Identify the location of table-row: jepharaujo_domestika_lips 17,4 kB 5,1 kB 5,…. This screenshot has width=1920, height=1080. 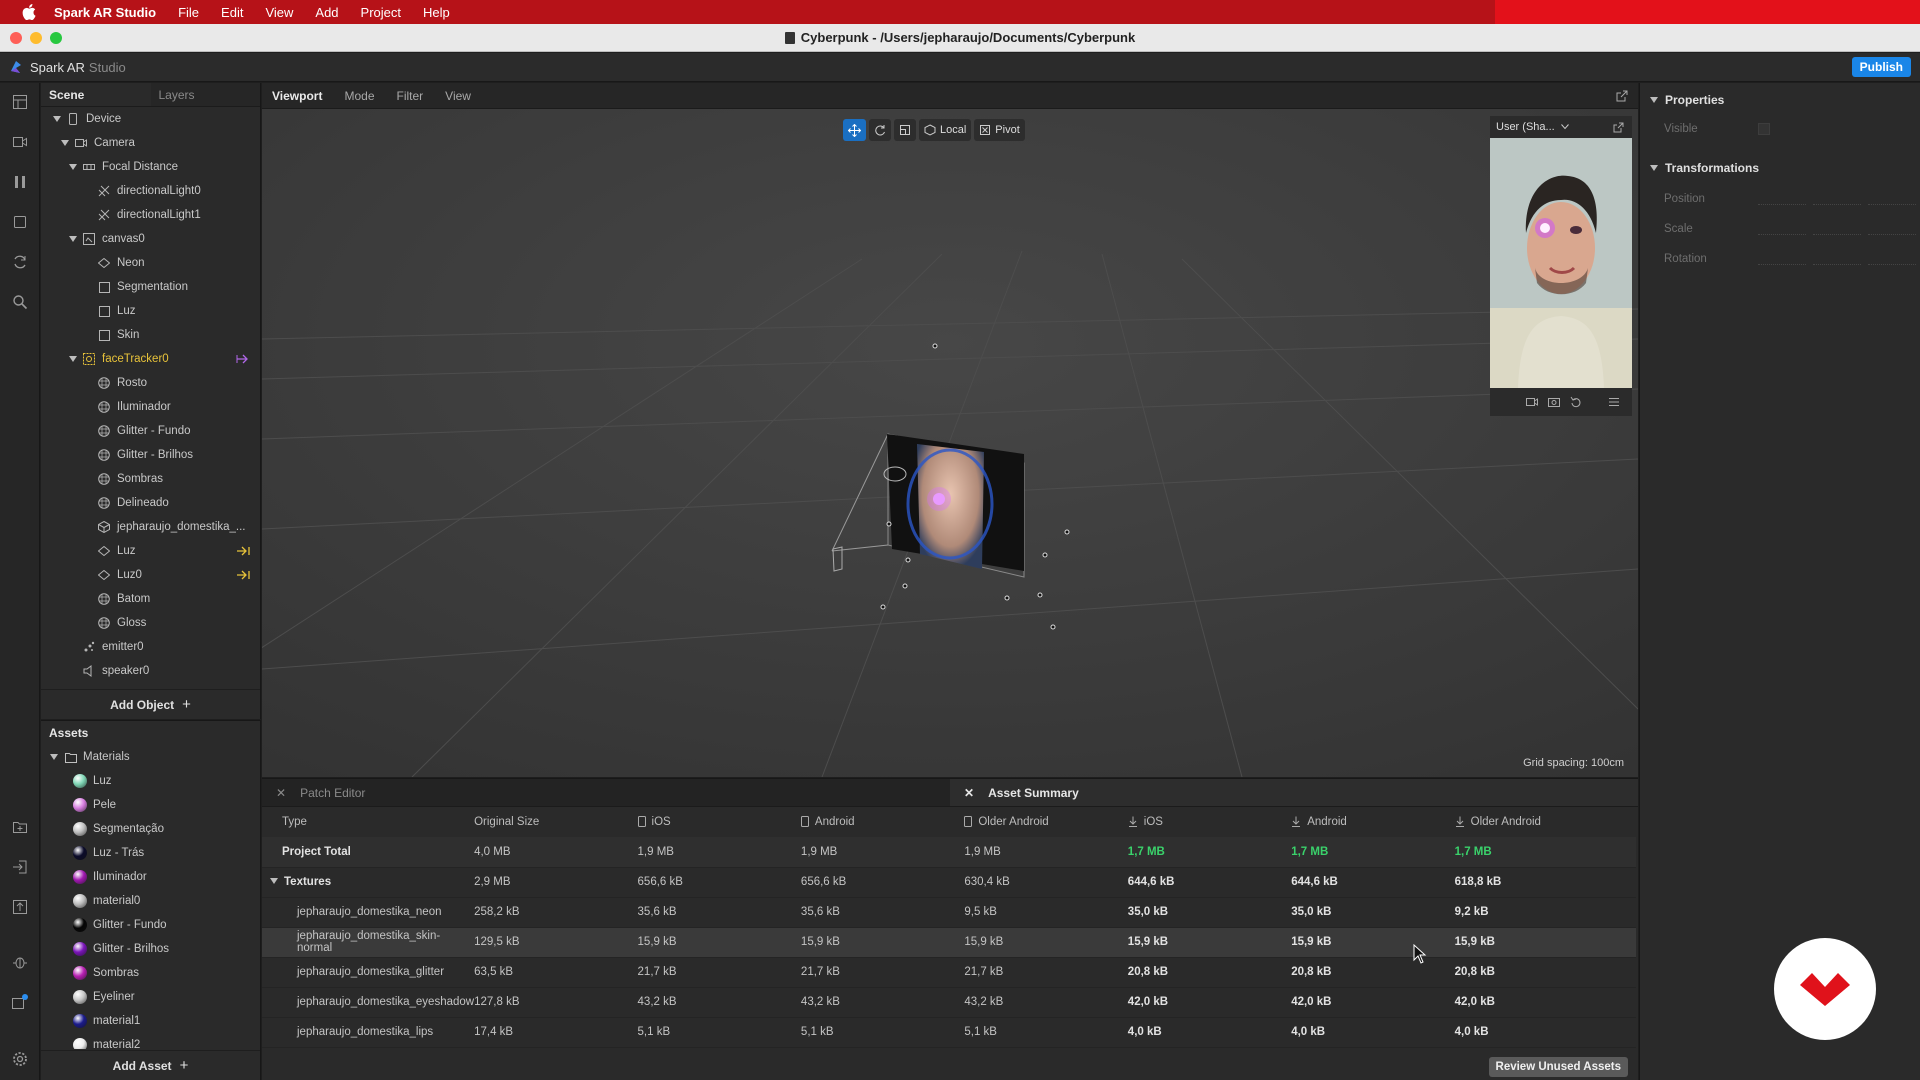
(949, 1032).